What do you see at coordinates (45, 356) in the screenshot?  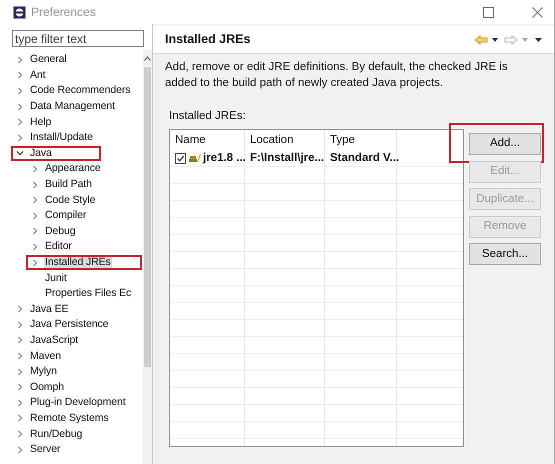 I see `tree-item: Maven` at bounding box center [45, 356].